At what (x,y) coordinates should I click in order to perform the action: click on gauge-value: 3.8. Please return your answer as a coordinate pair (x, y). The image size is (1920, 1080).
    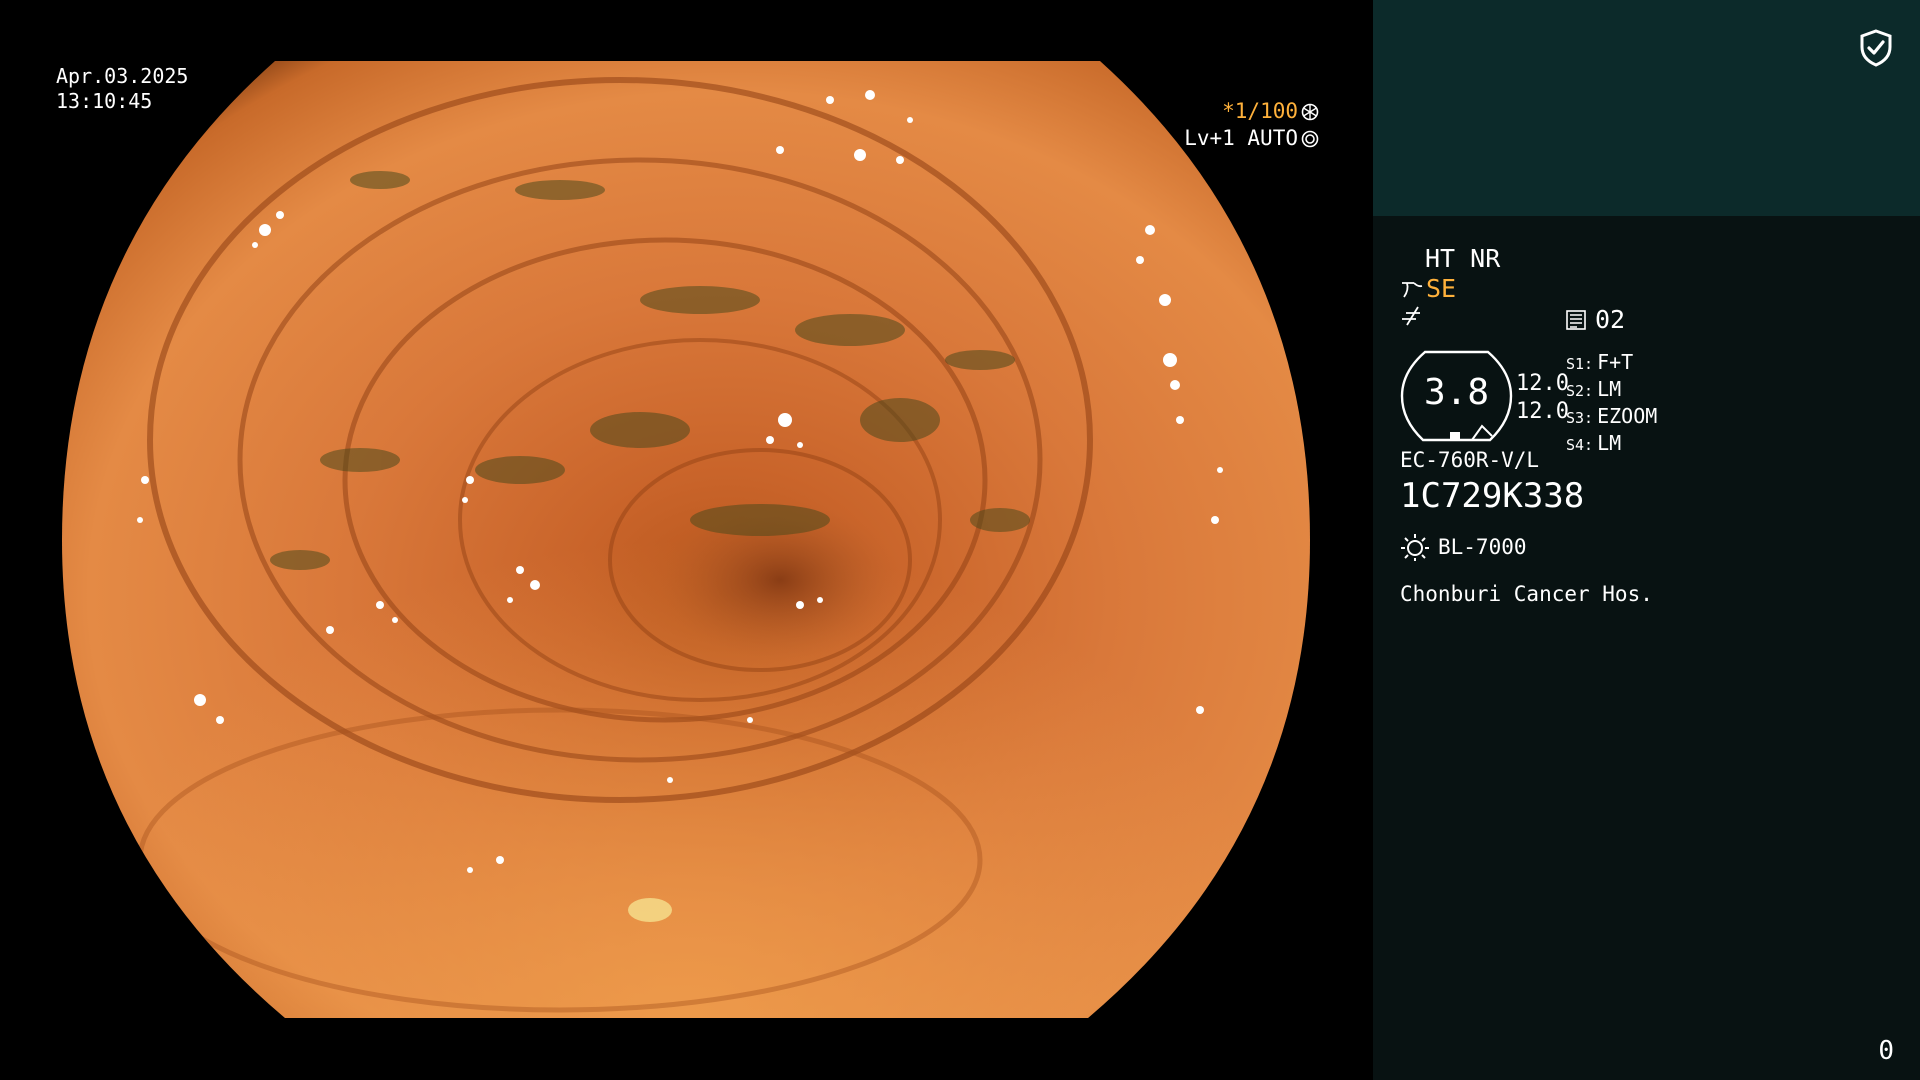
    Looking at the image, I should click on (1456, 392).